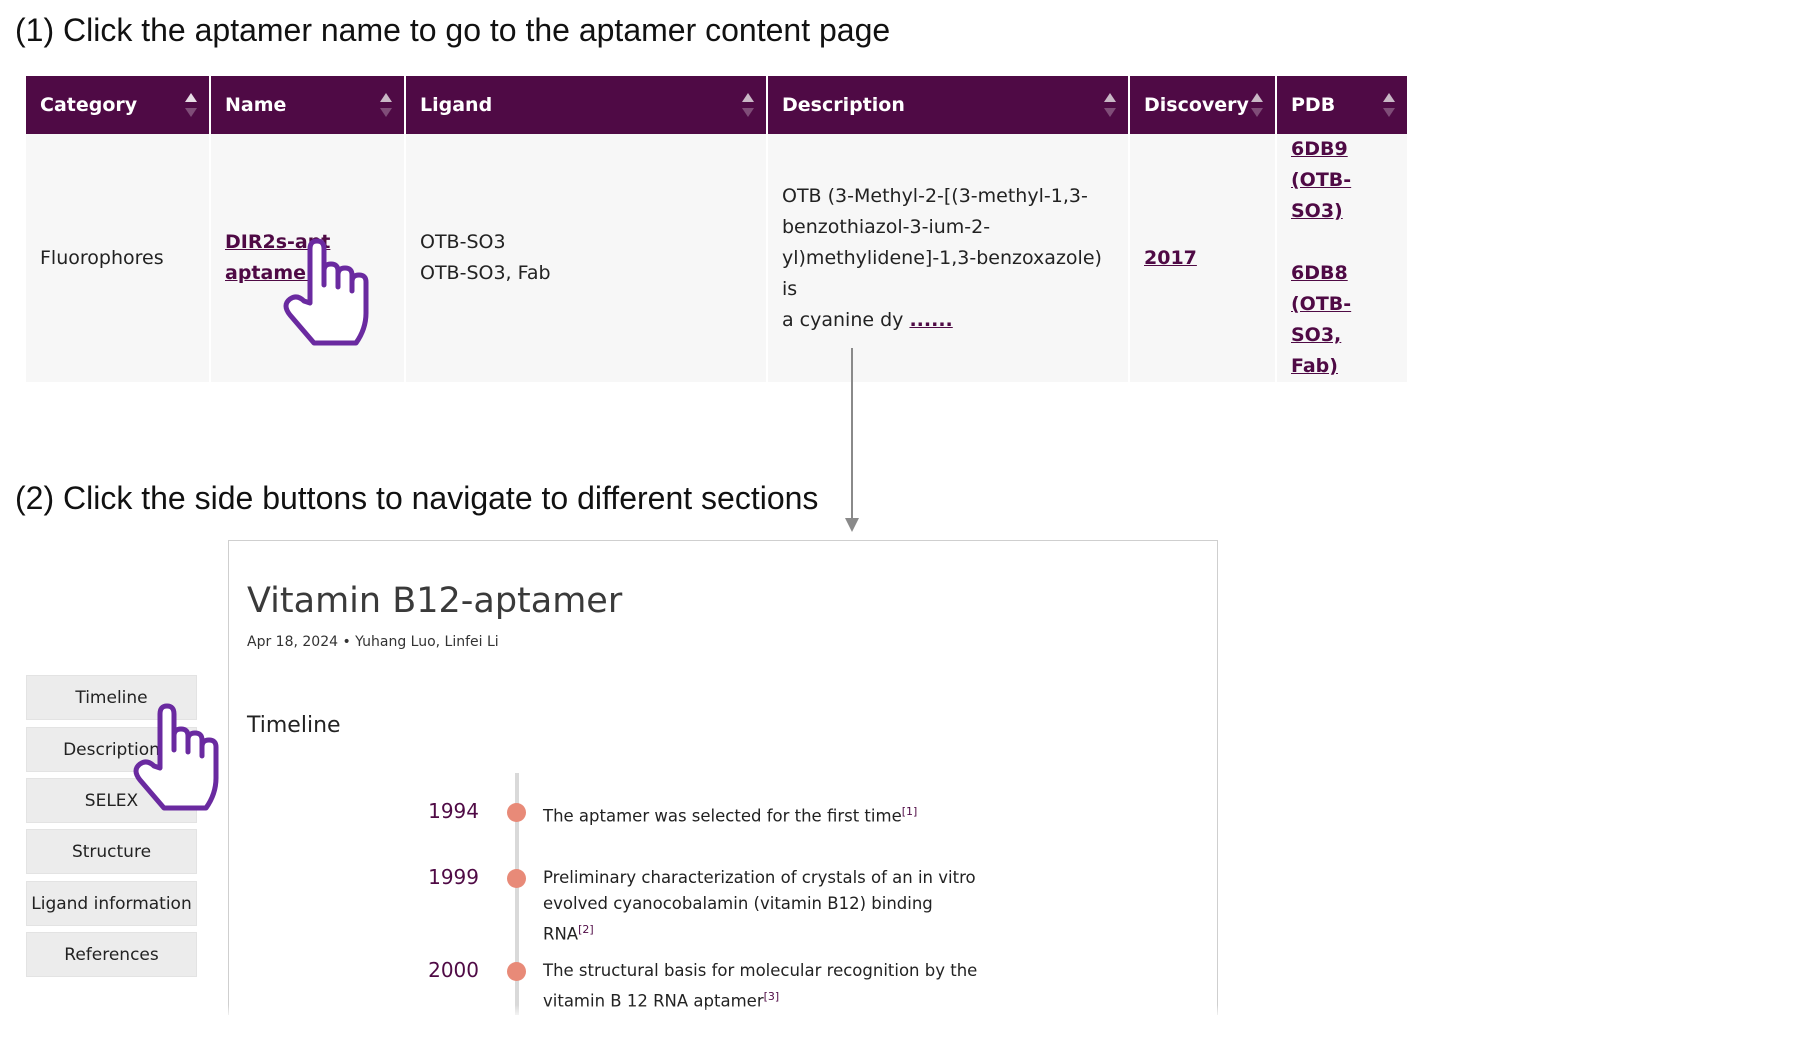 Image resolution: width=1820 pixels, height=1044 pixels. I want to click on timeline-year: 1999, so click(453, 877).